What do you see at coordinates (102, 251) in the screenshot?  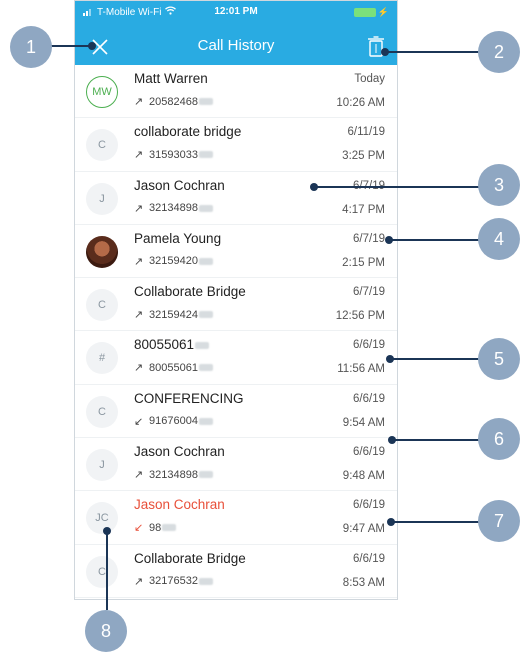 I see `avatar-photo` at bounding box center [102, 251].